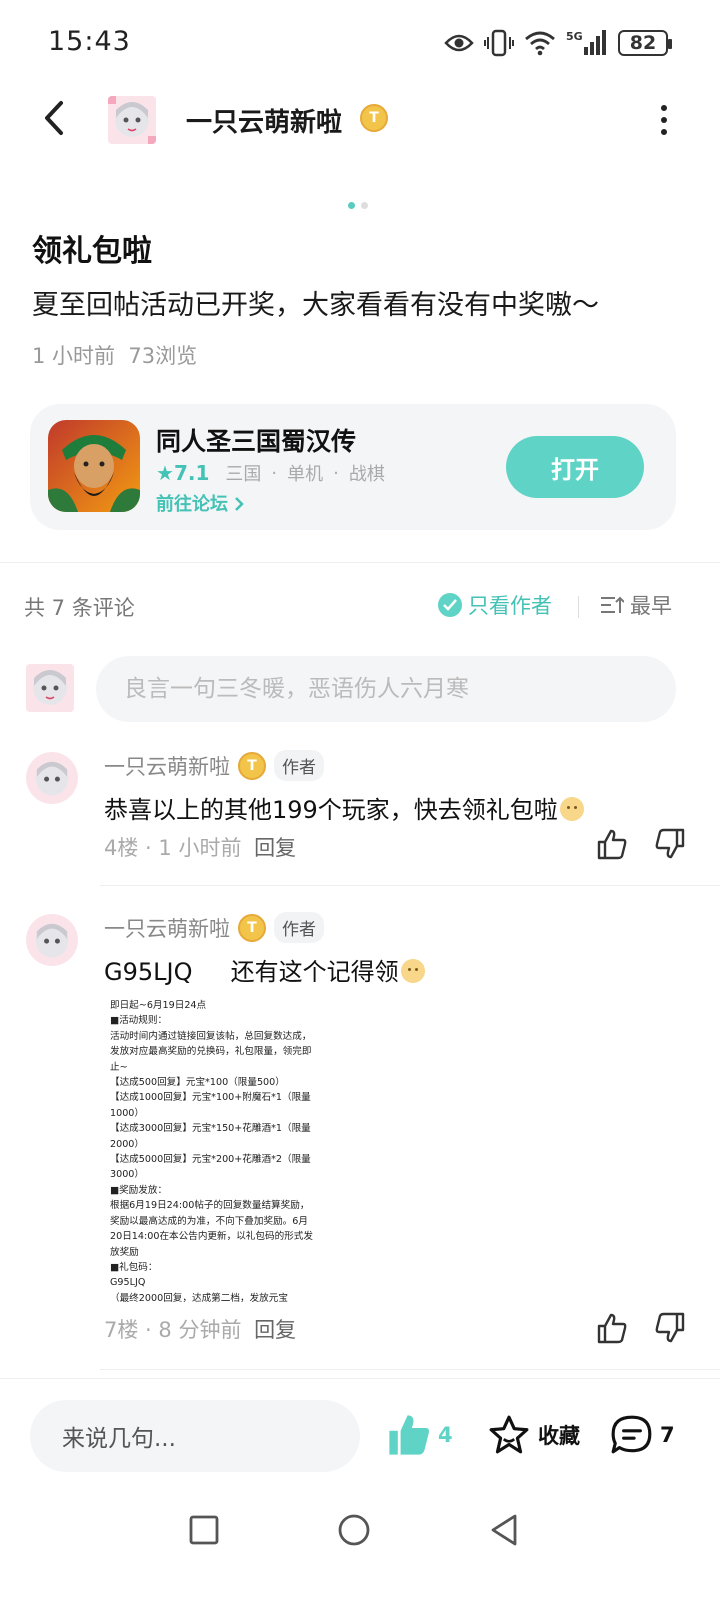 This screenshot has width=720, height=1598. I want to click on comment-filter-bar: 共 7 条评论 只看作者 最早, so click(360, 608).